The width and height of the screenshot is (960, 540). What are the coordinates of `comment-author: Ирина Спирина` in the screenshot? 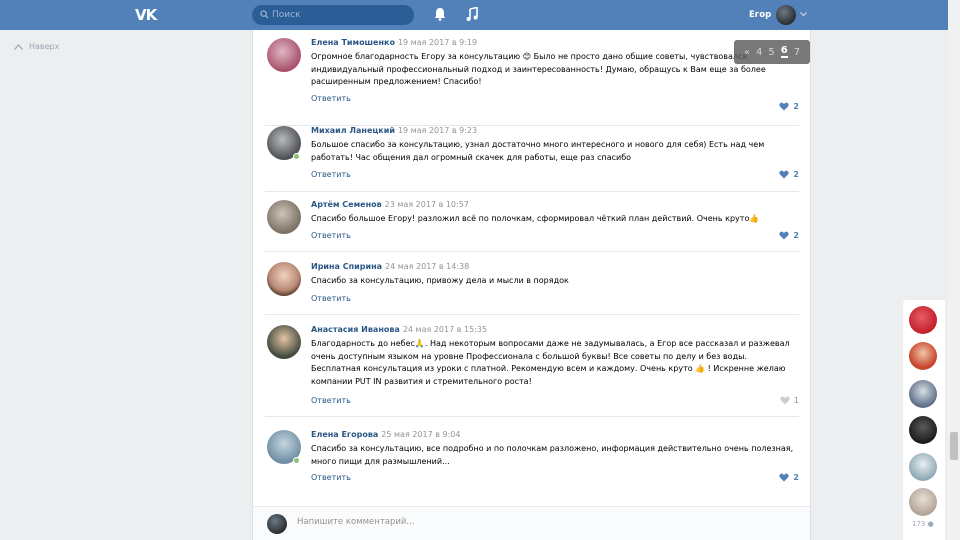 It's located at (346, 266).